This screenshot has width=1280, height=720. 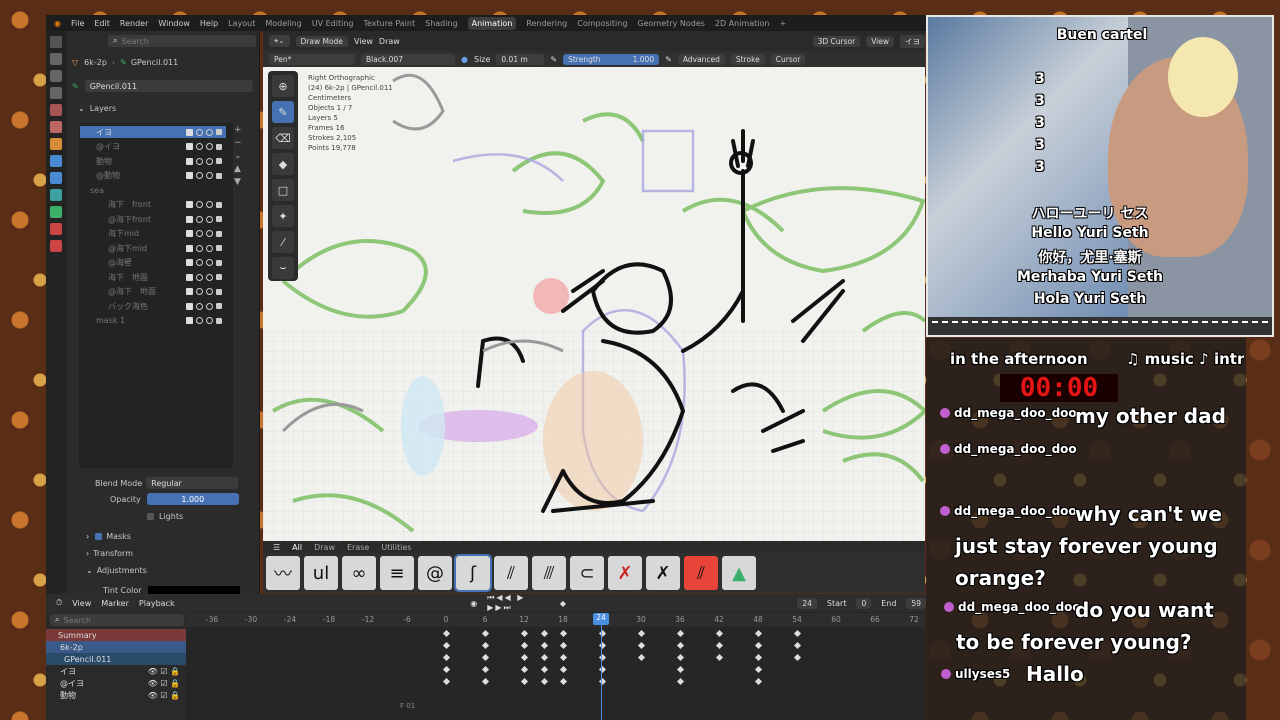 What do you see at coordinates (193, 590) in the screenshot?
I see `tint-color-swatch` at bounding box center [193, 590].